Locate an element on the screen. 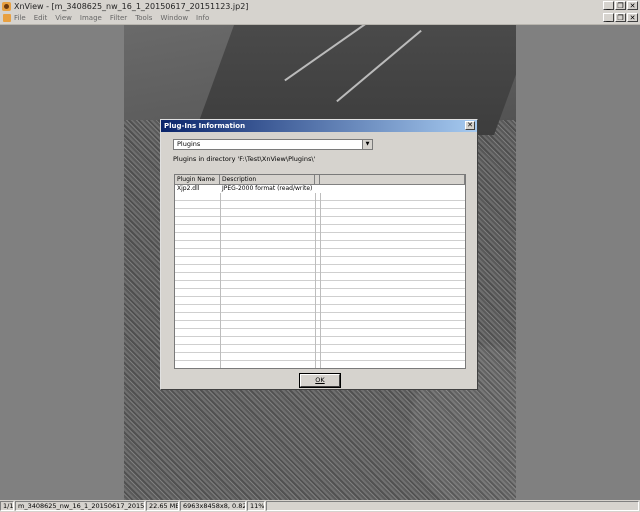 Image resolution: width=640 pixels, height=512 pixels. close-button: ✕ is located at coordinates (632, 5).